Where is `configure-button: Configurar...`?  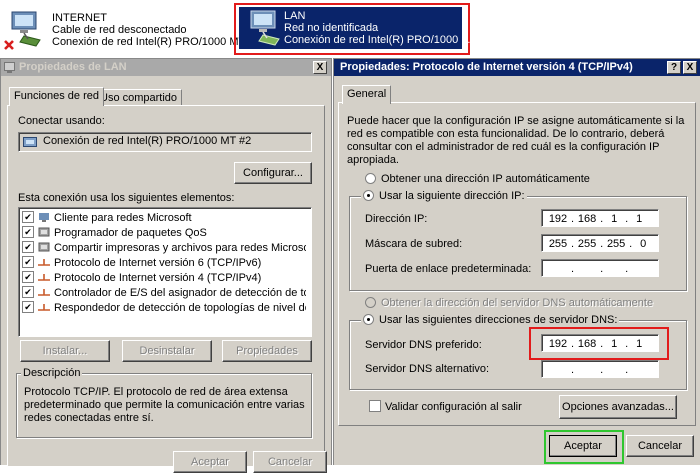
configure-button: Configurar... is located at coordinates (273, 173).